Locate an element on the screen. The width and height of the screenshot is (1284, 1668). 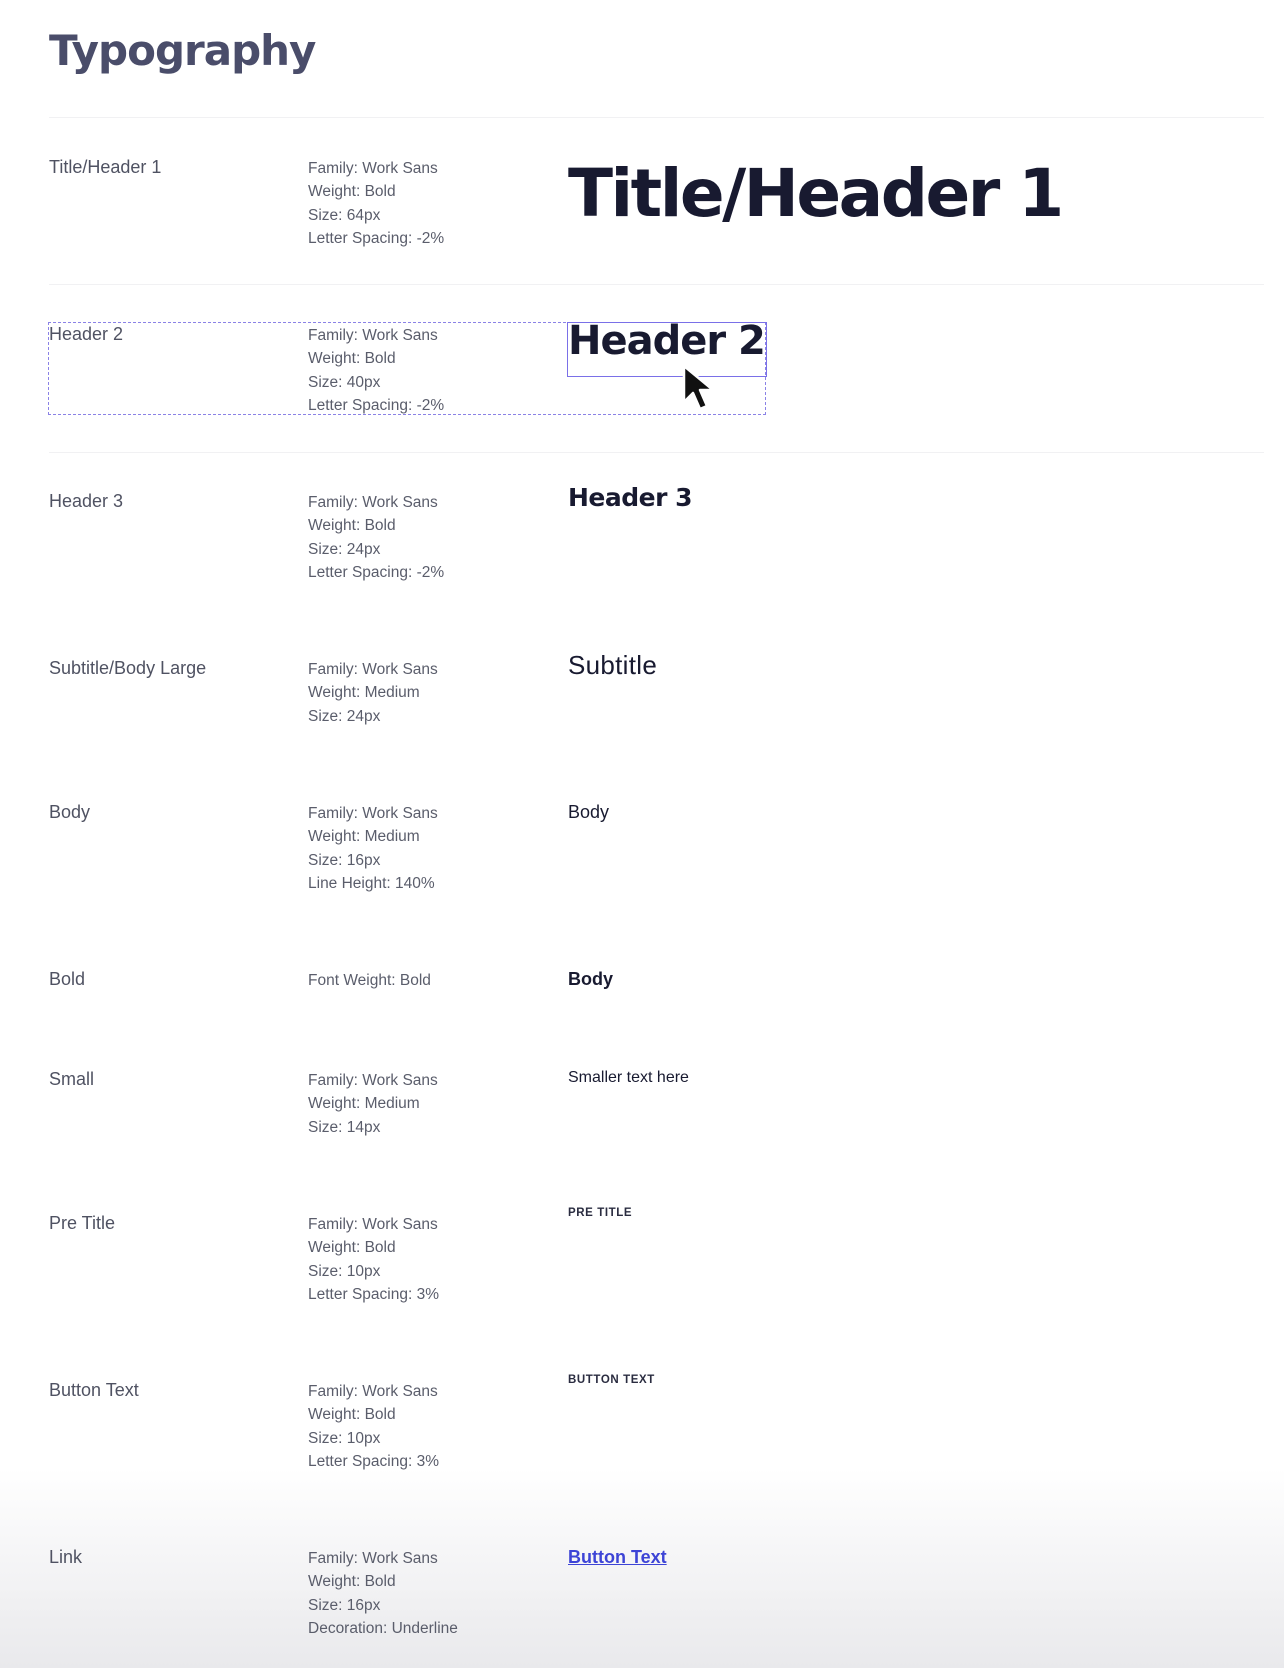
spec-line: Font Weight: Bold is located at coordinates (369, 980).